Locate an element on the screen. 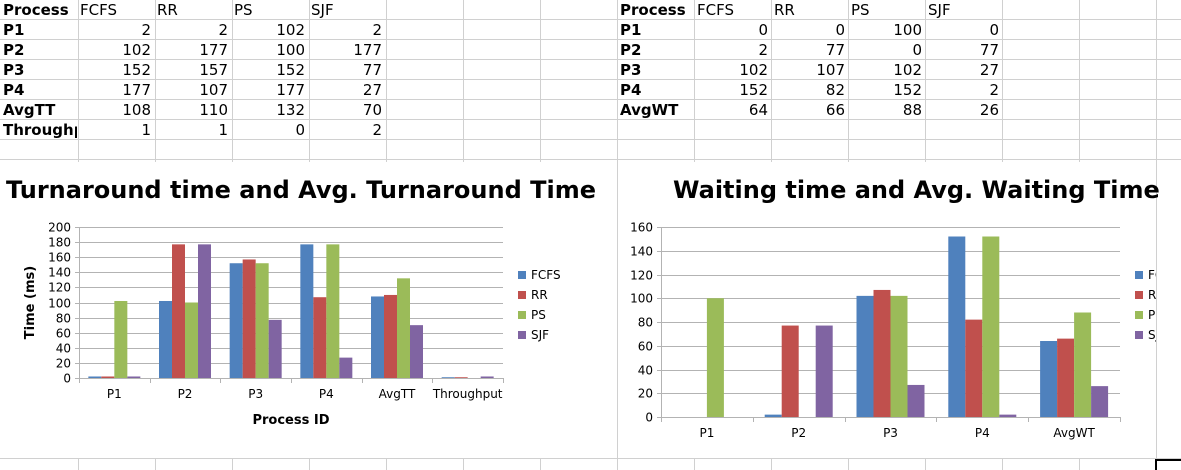  value-cell: 88 is located at coordinates (886, 110).